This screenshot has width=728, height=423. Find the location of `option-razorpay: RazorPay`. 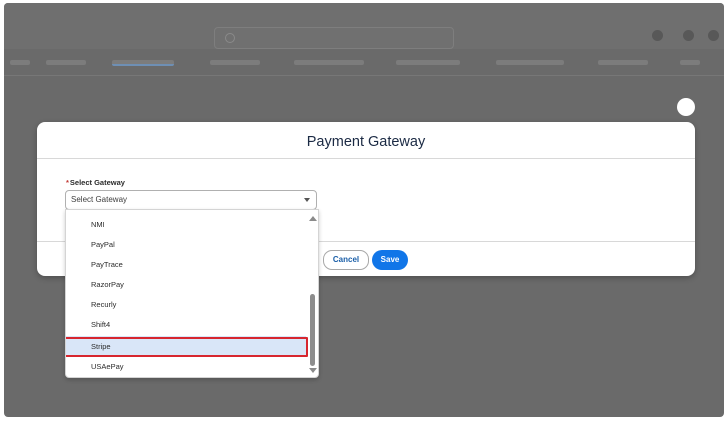

option-razorpay: RazorPay is located at coordinates (186, 284).